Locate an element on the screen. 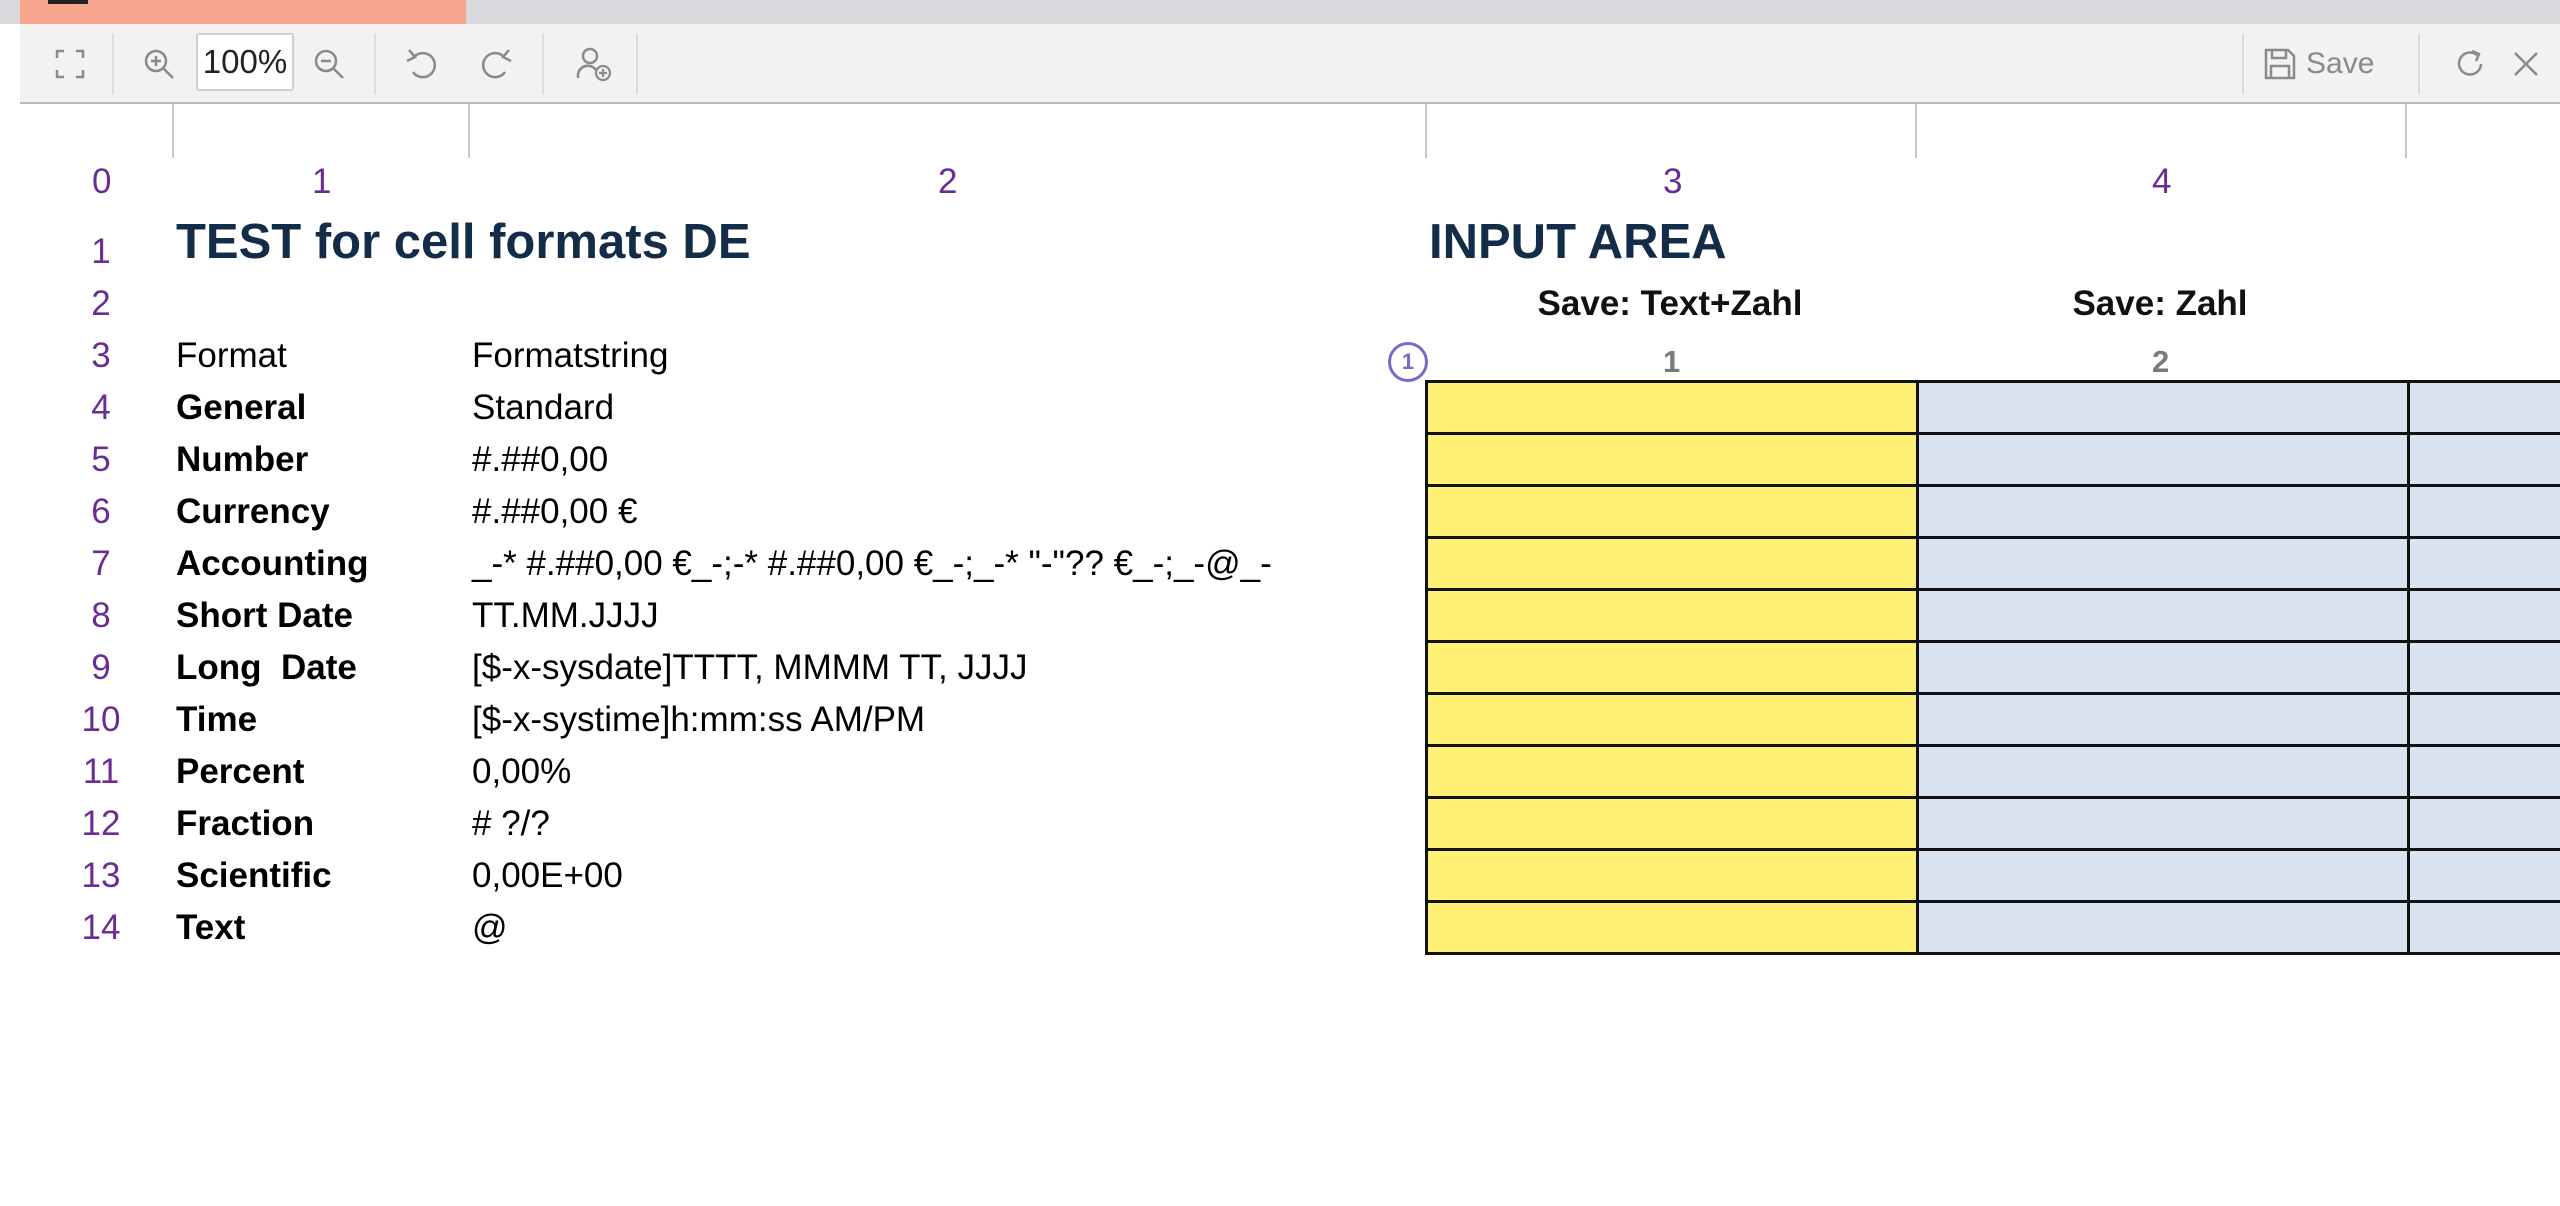 This screenshot has height=1206, width=2560. zoom-out-button is located at coordinates (329, 64).